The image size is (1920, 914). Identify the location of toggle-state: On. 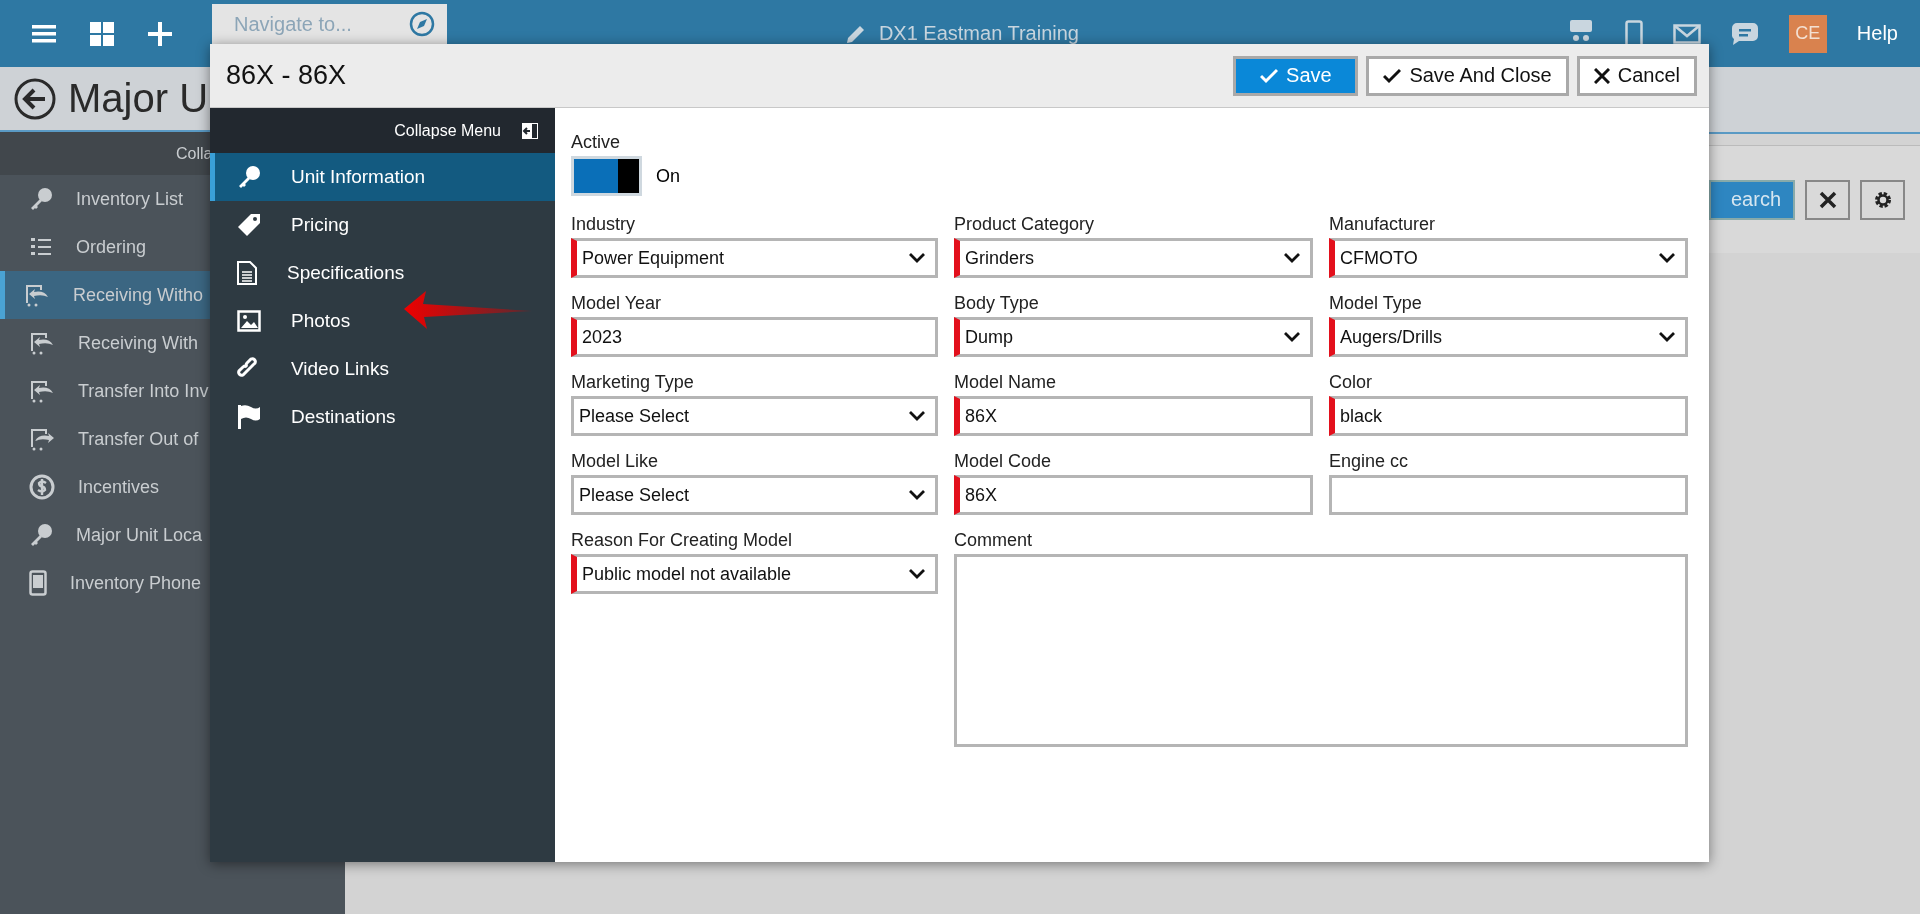
(668, 176).